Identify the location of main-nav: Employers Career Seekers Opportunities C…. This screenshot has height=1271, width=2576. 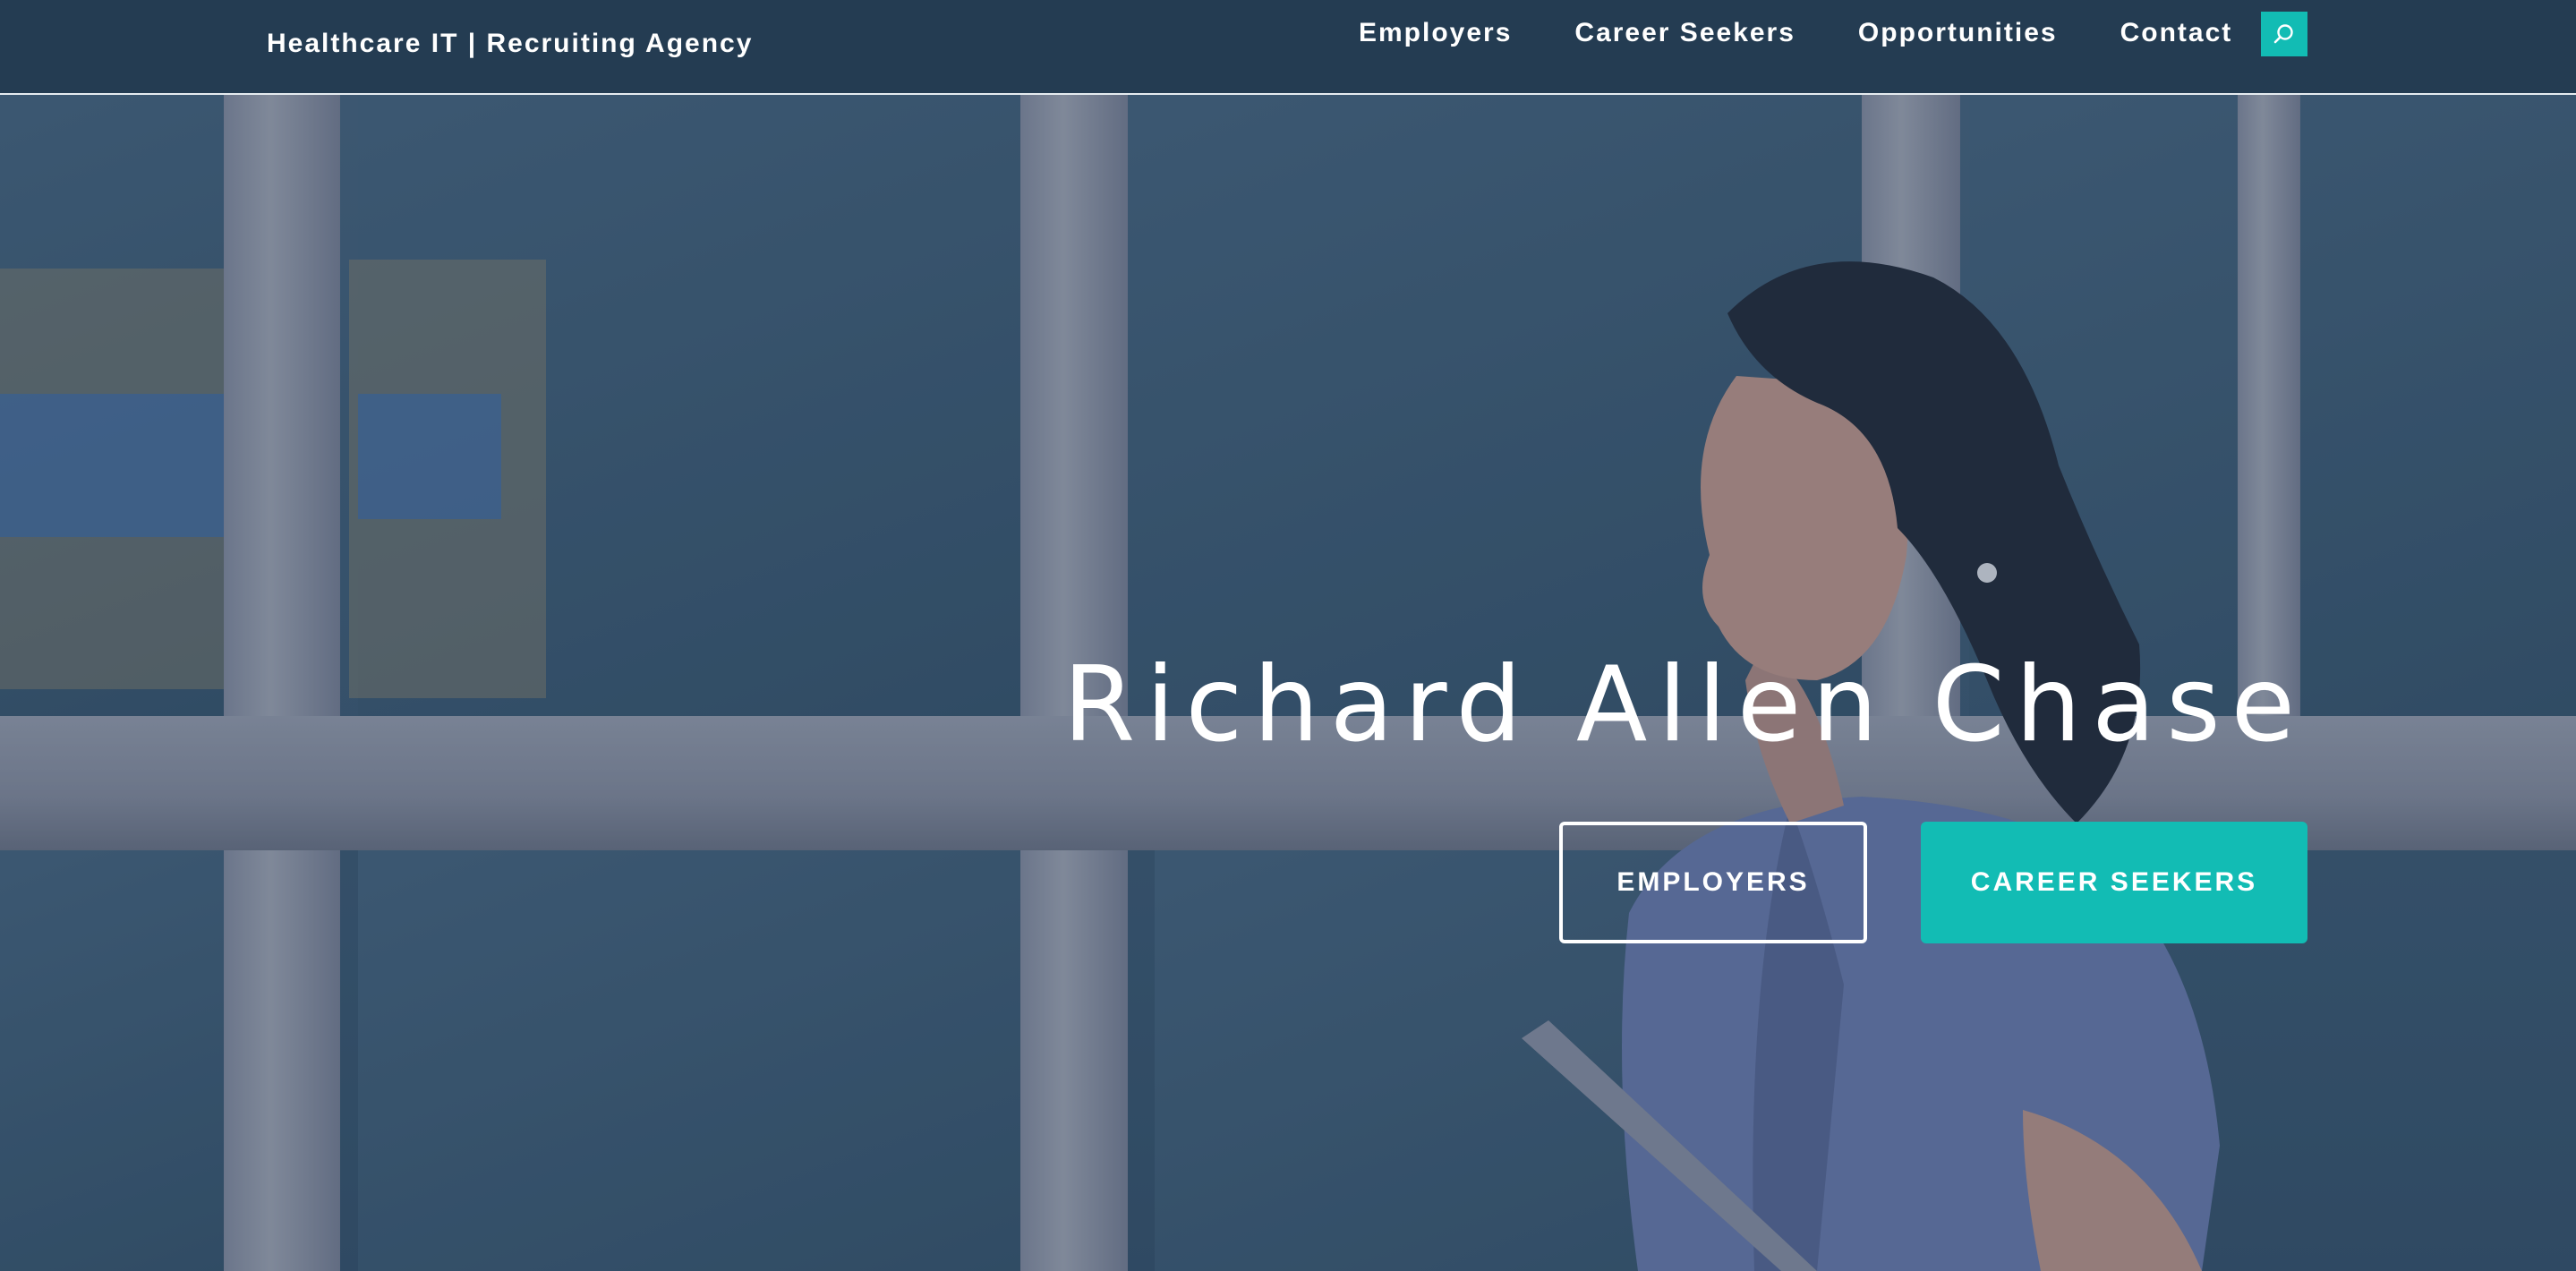
(1795, 33).